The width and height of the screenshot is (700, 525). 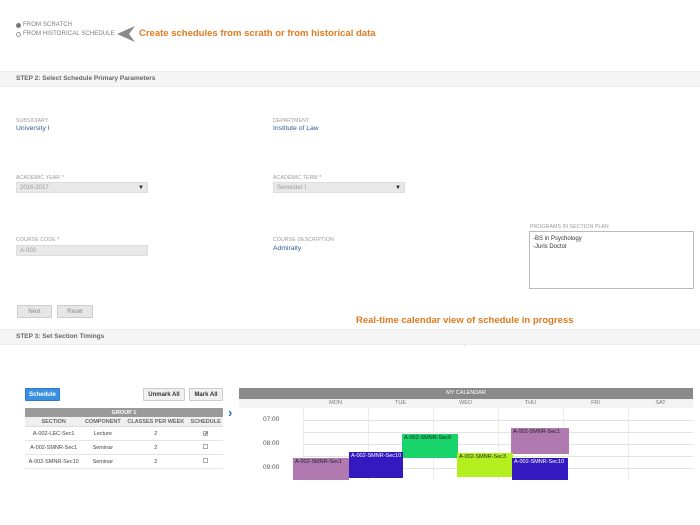 What do you see at coordinates (297, 178) in the screenshot?
I see `academic-term-label: ACADEMIC TERM *` at bounding box center [297, 178].